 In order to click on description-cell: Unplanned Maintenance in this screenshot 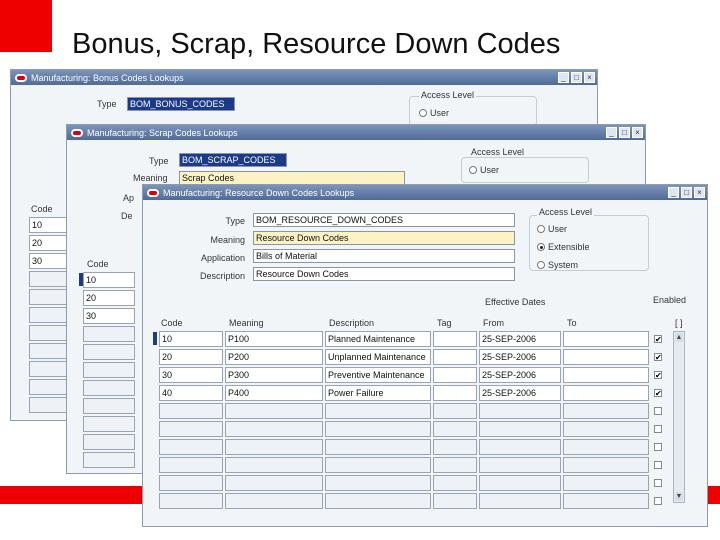, I will do `click(378, 357)`.